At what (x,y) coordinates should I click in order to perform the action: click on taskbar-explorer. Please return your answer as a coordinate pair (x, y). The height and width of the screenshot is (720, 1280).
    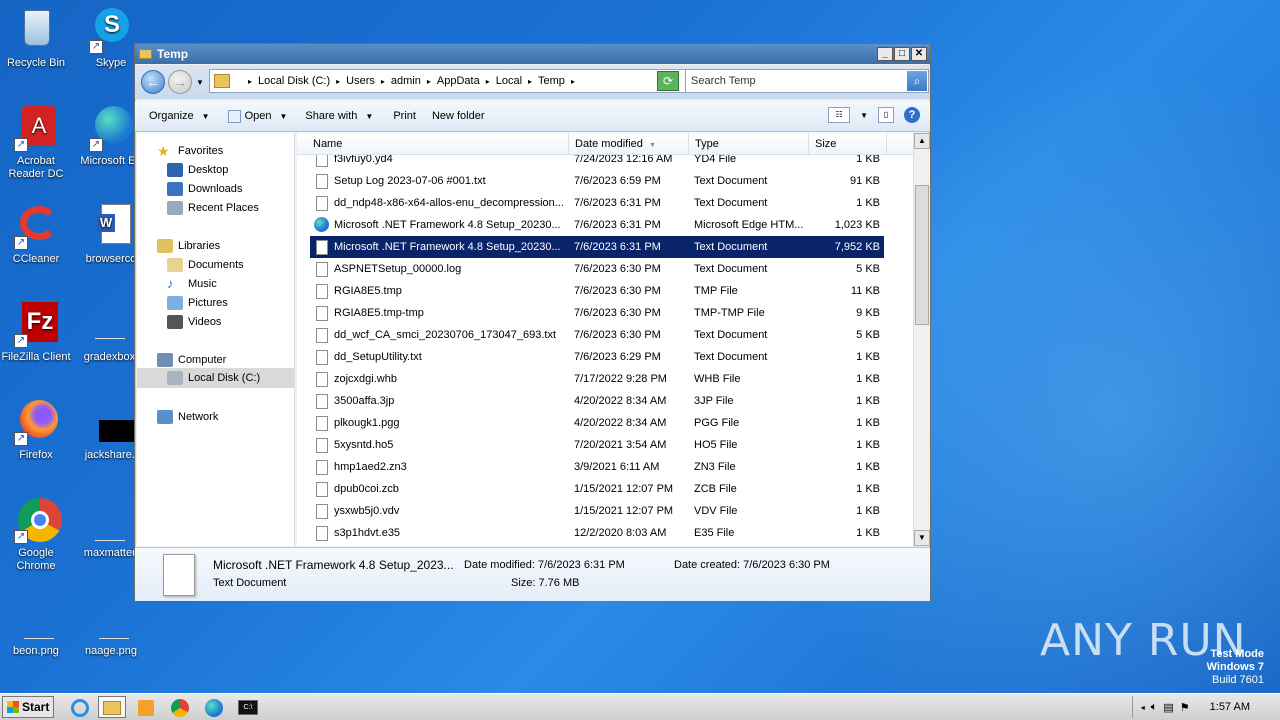
    Looking at the image, I should click on (112, 707).